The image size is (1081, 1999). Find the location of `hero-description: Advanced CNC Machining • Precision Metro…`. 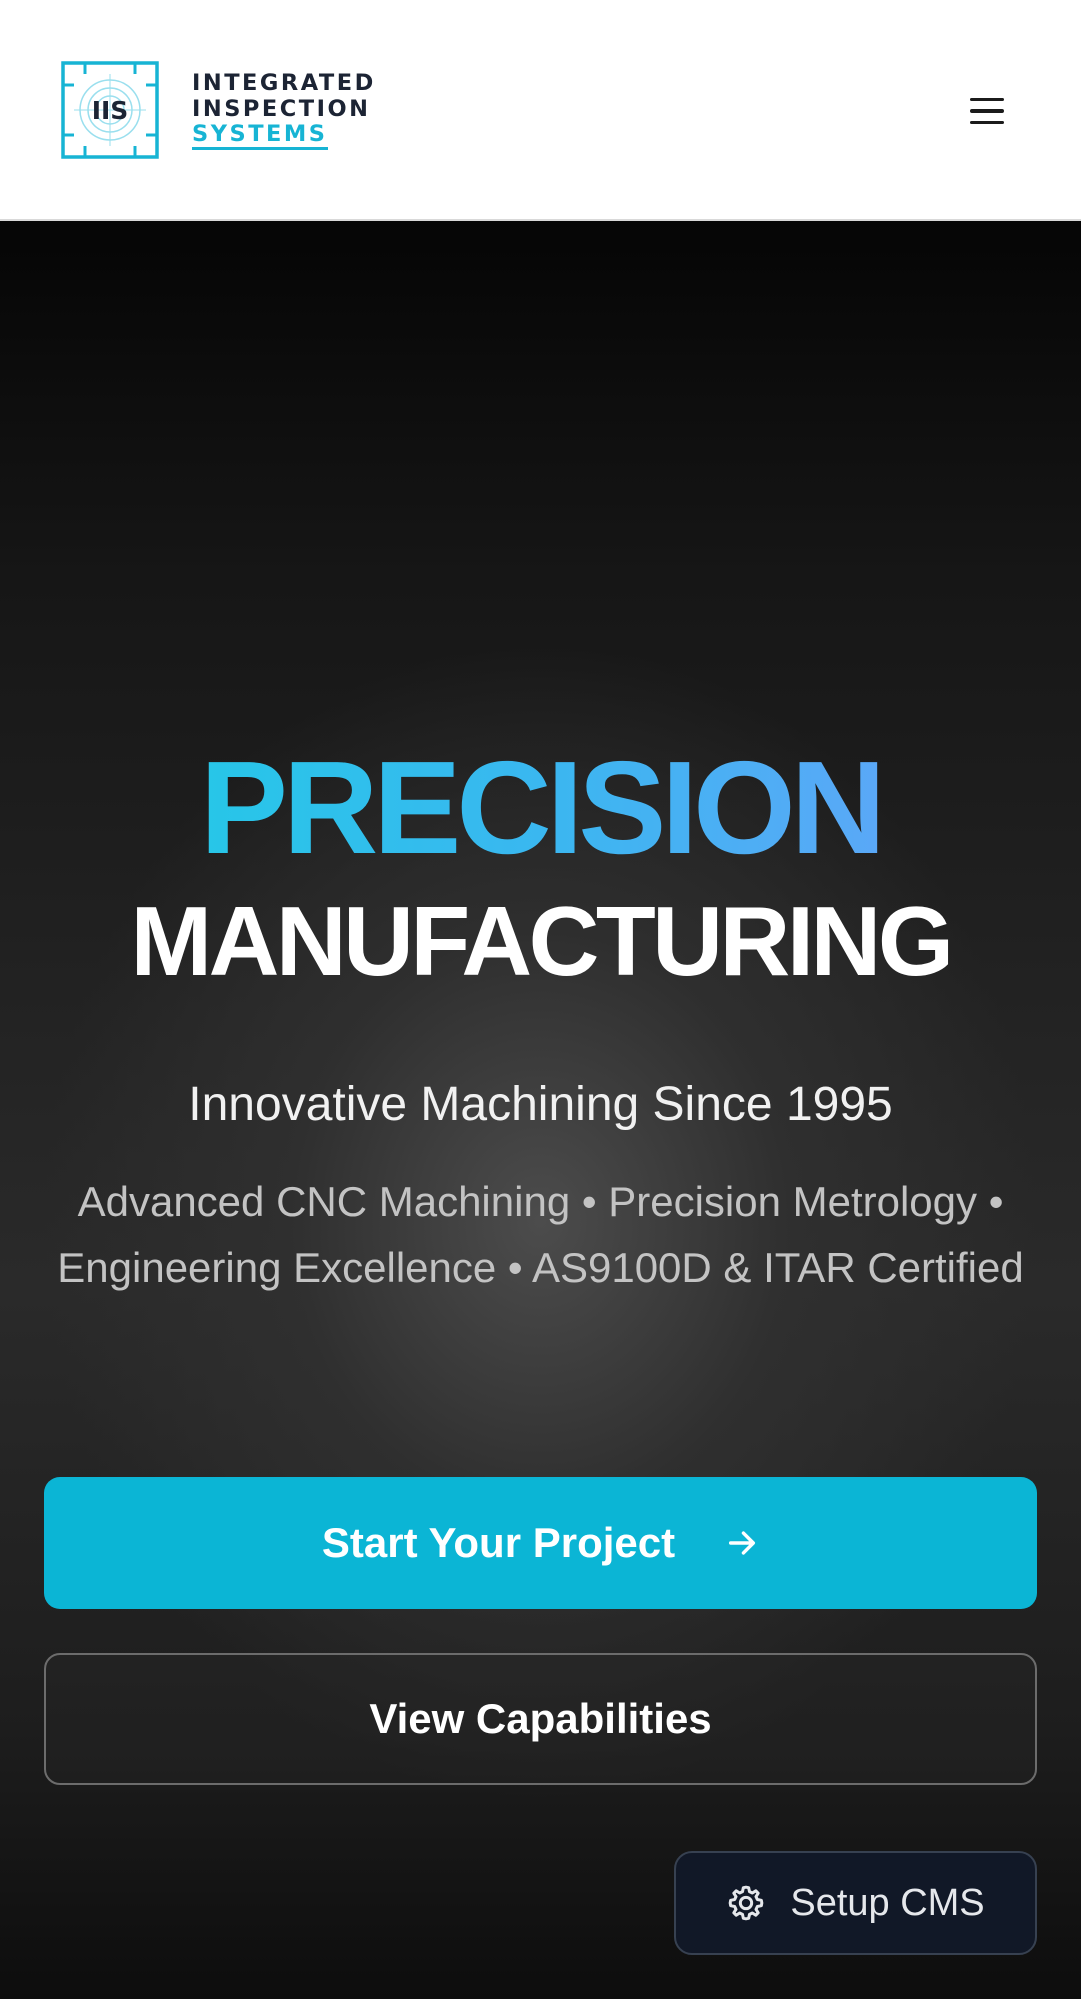

hero-description: Advanced CNC Machining • Precision Metro… is located at coordinates (540, 1234).